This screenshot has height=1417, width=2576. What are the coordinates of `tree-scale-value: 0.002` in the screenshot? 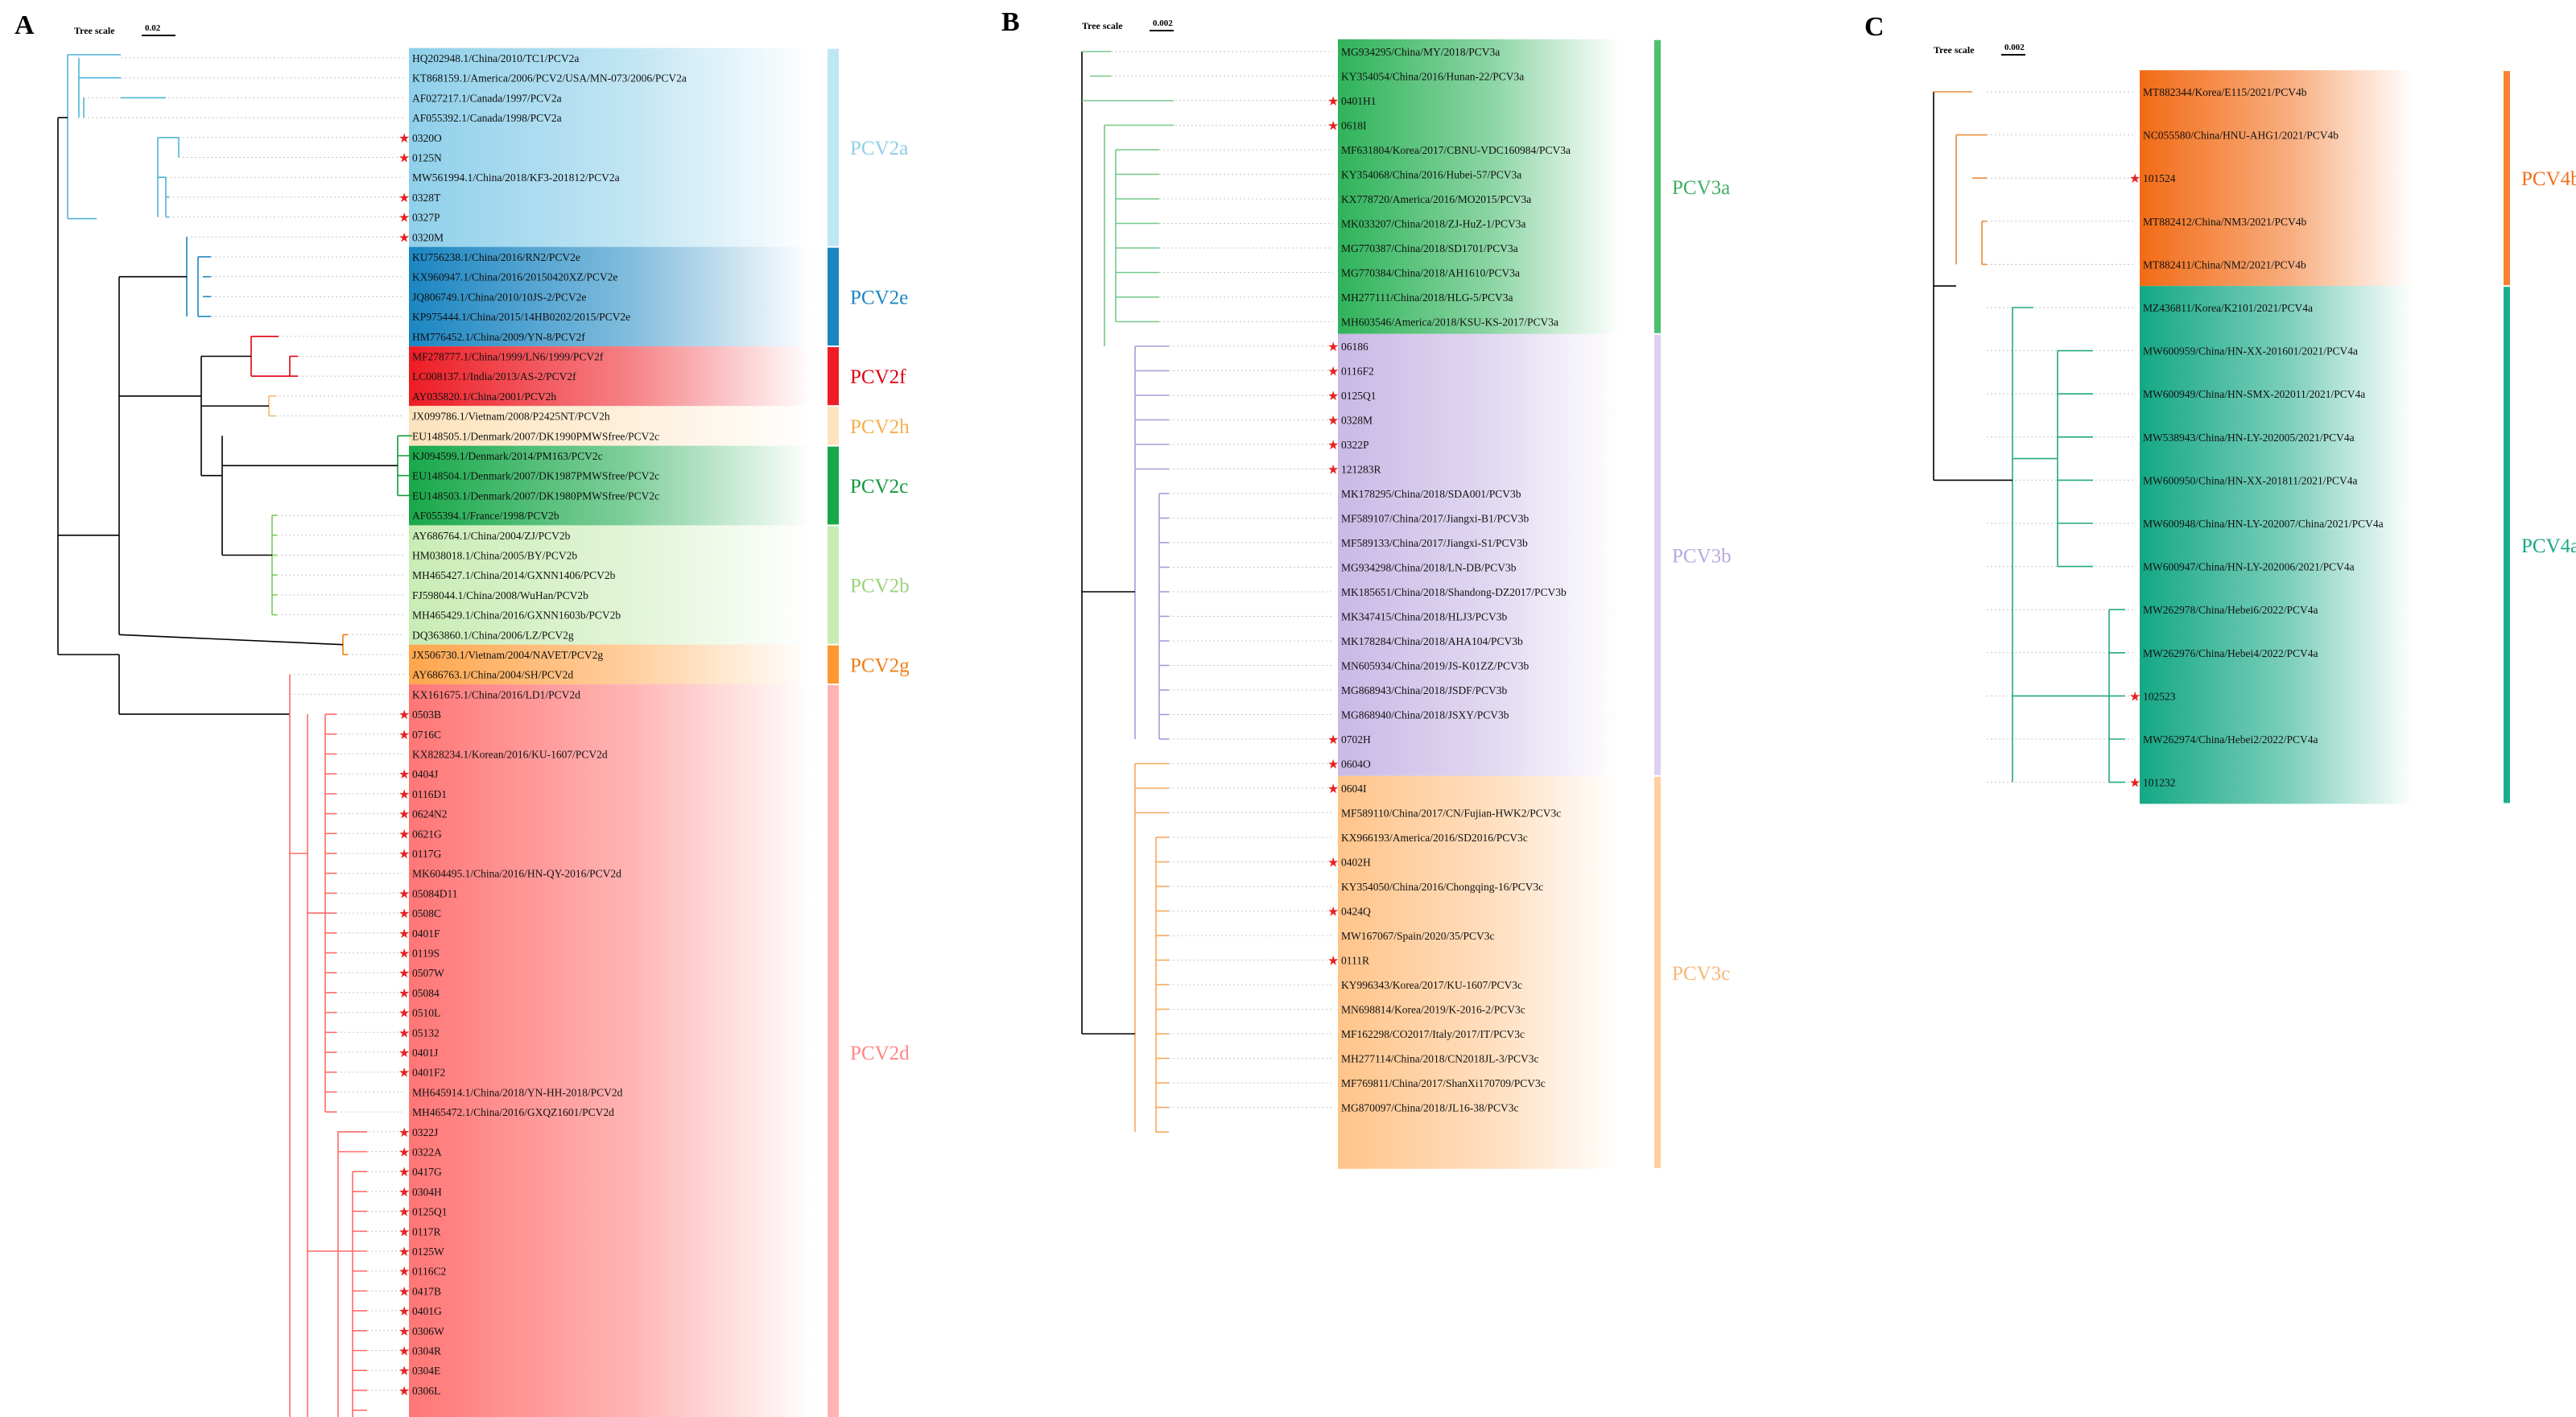 It's located at (2014, 47).